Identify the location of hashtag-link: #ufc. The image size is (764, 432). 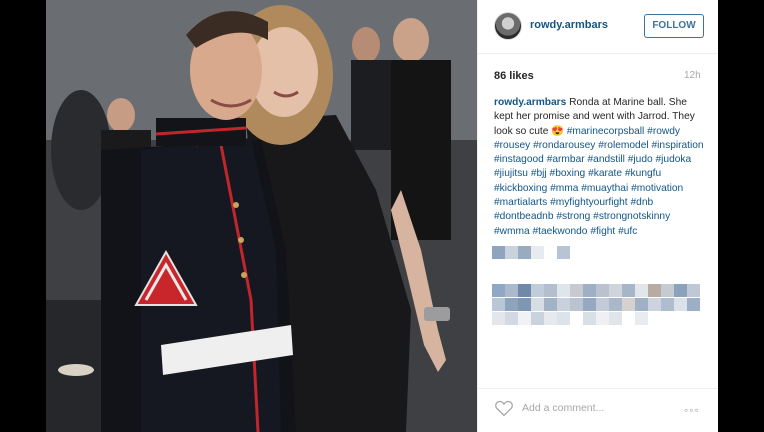
(627, 231).